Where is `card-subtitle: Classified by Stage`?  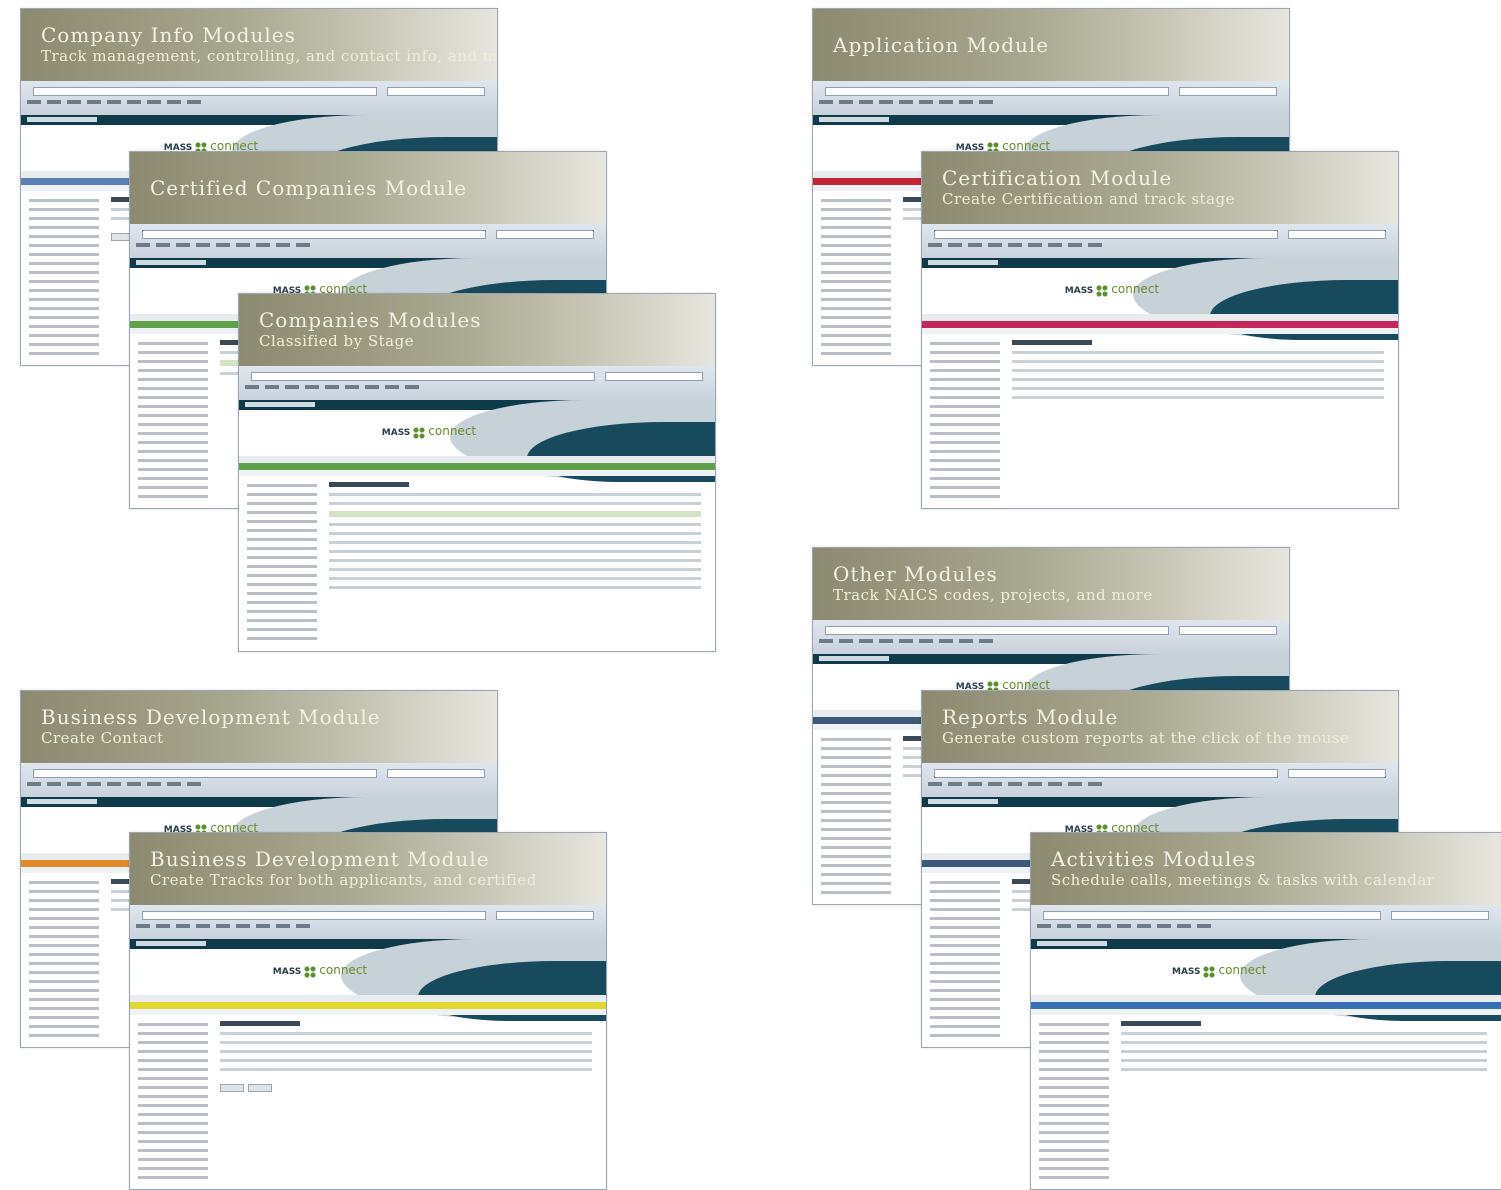 card-subtitle: Classified by Stage is located at coordinates (337, 341).